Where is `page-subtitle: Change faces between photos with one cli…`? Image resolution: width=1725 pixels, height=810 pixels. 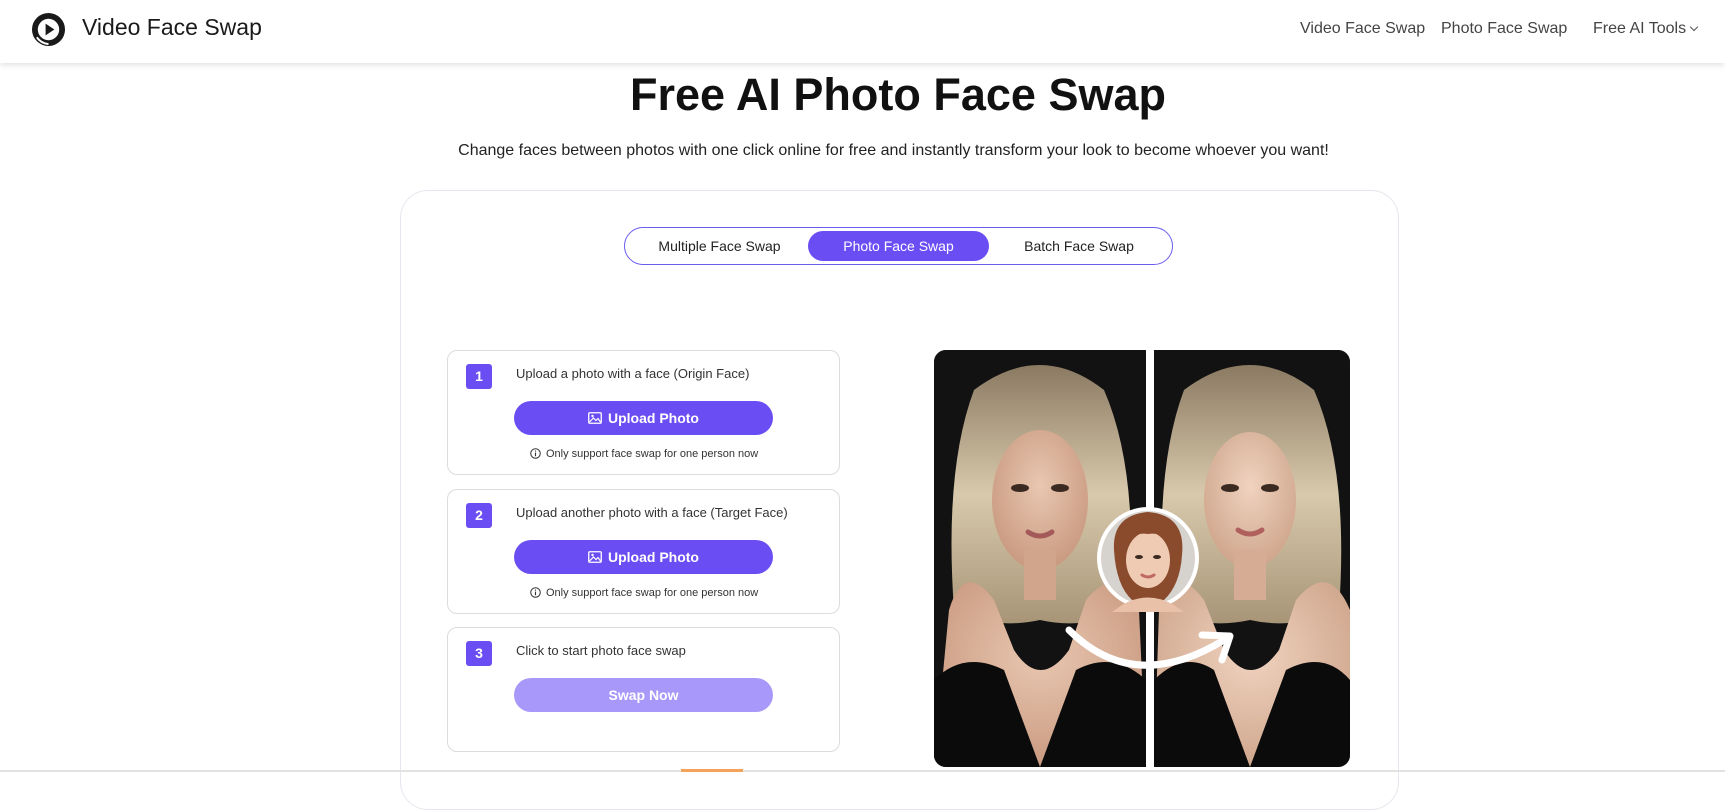 page-subtitle: Change faces between photos with one cli… is located at coordinates (893, 150).